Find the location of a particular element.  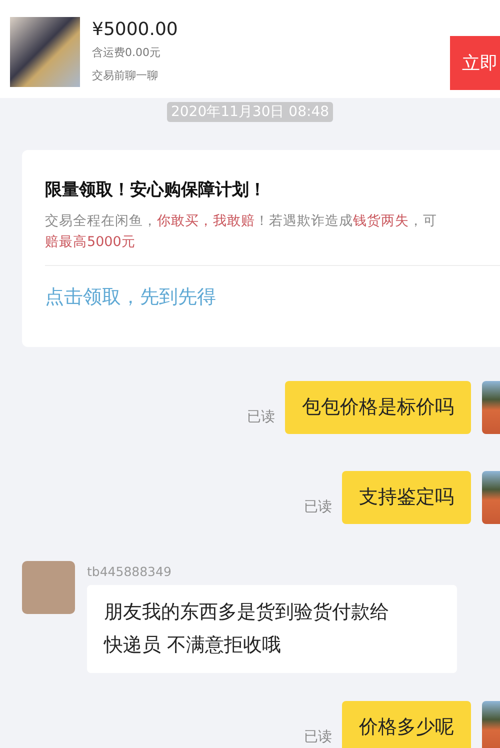

promo-description: 交易全程在闲鱼，你敢买，我敢赔！若遇欺诈造成钱货两失，可 赔最高5000元 is located at coordinates (241, 232).